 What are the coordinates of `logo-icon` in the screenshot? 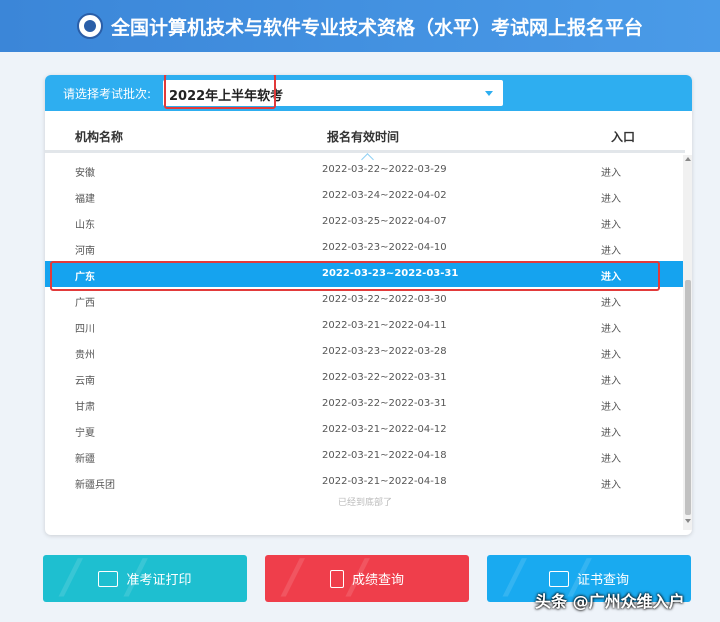 It's located at (89, 26).